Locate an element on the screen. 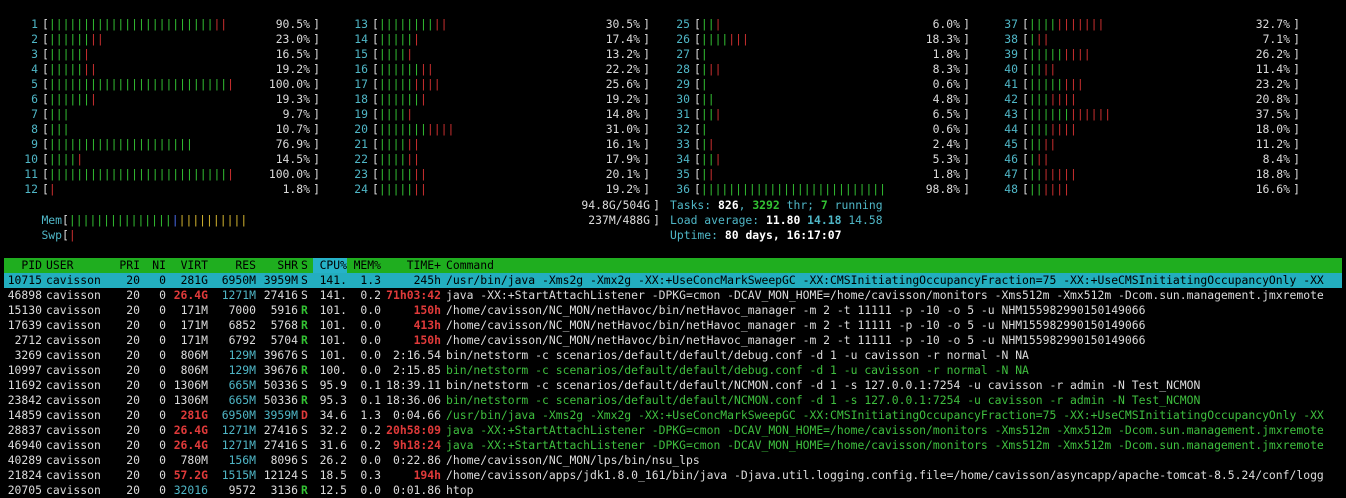  process-shr: 27416 is located at coordinates (280, 430).